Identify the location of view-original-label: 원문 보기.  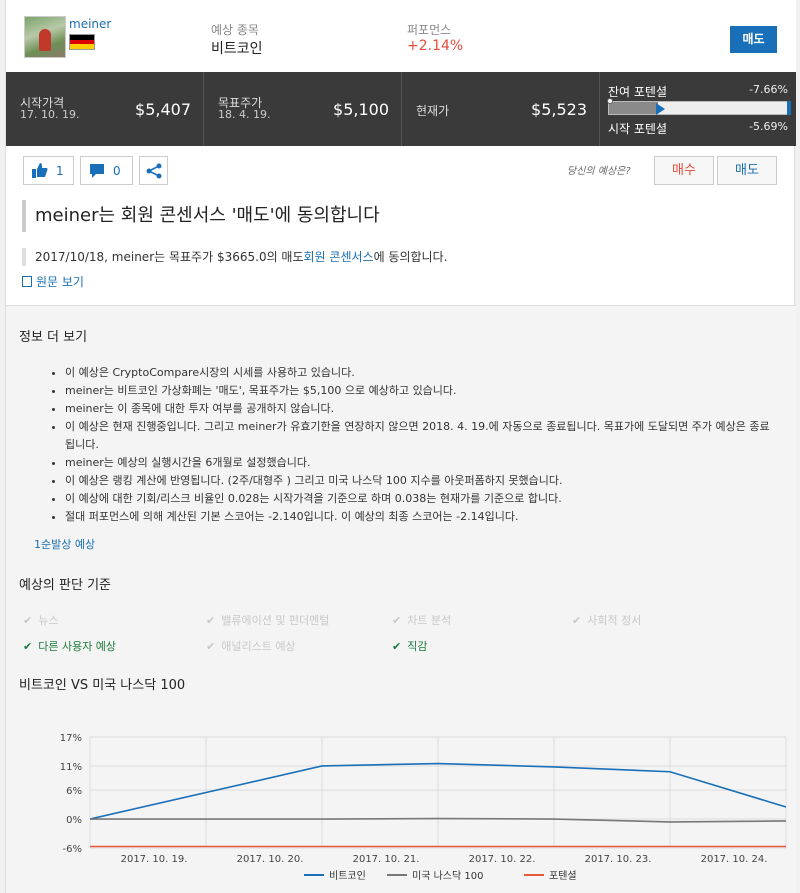
(60, 282).